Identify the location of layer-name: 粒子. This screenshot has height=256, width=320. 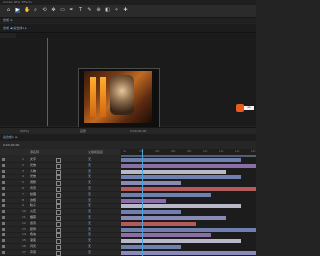
(33, 205).